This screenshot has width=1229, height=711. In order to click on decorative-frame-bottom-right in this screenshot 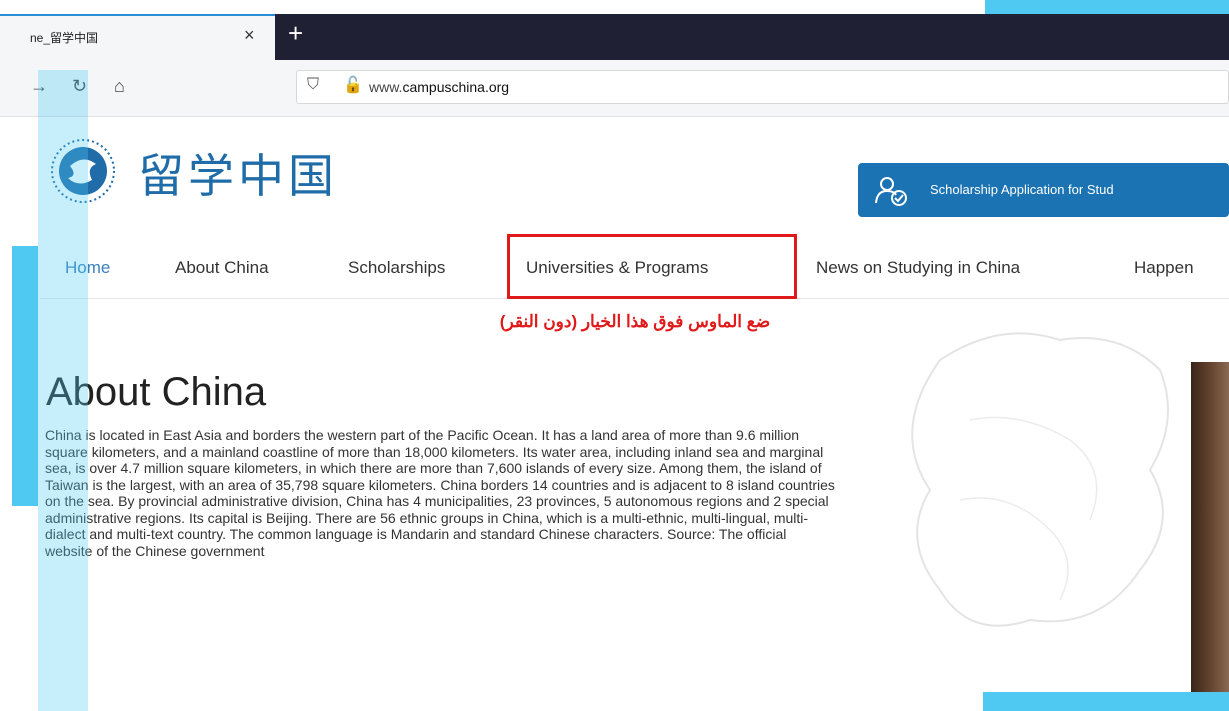, I will do `click(1106, 701)`.